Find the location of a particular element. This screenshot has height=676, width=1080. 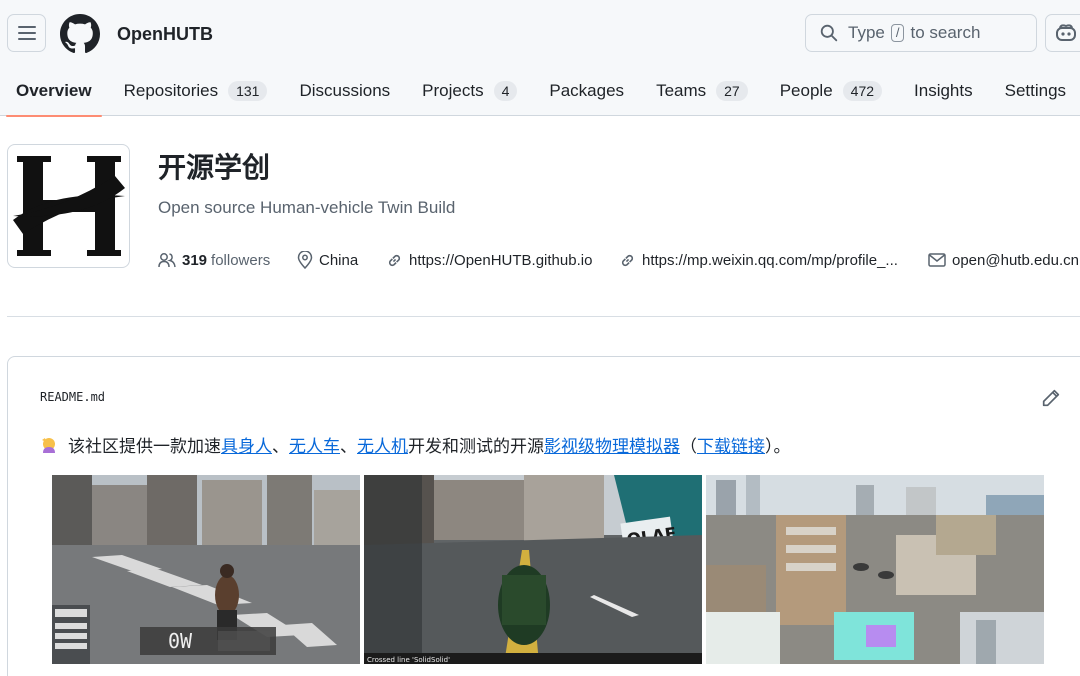

followers-link: 319 followers is located at coordinates (214, 260).